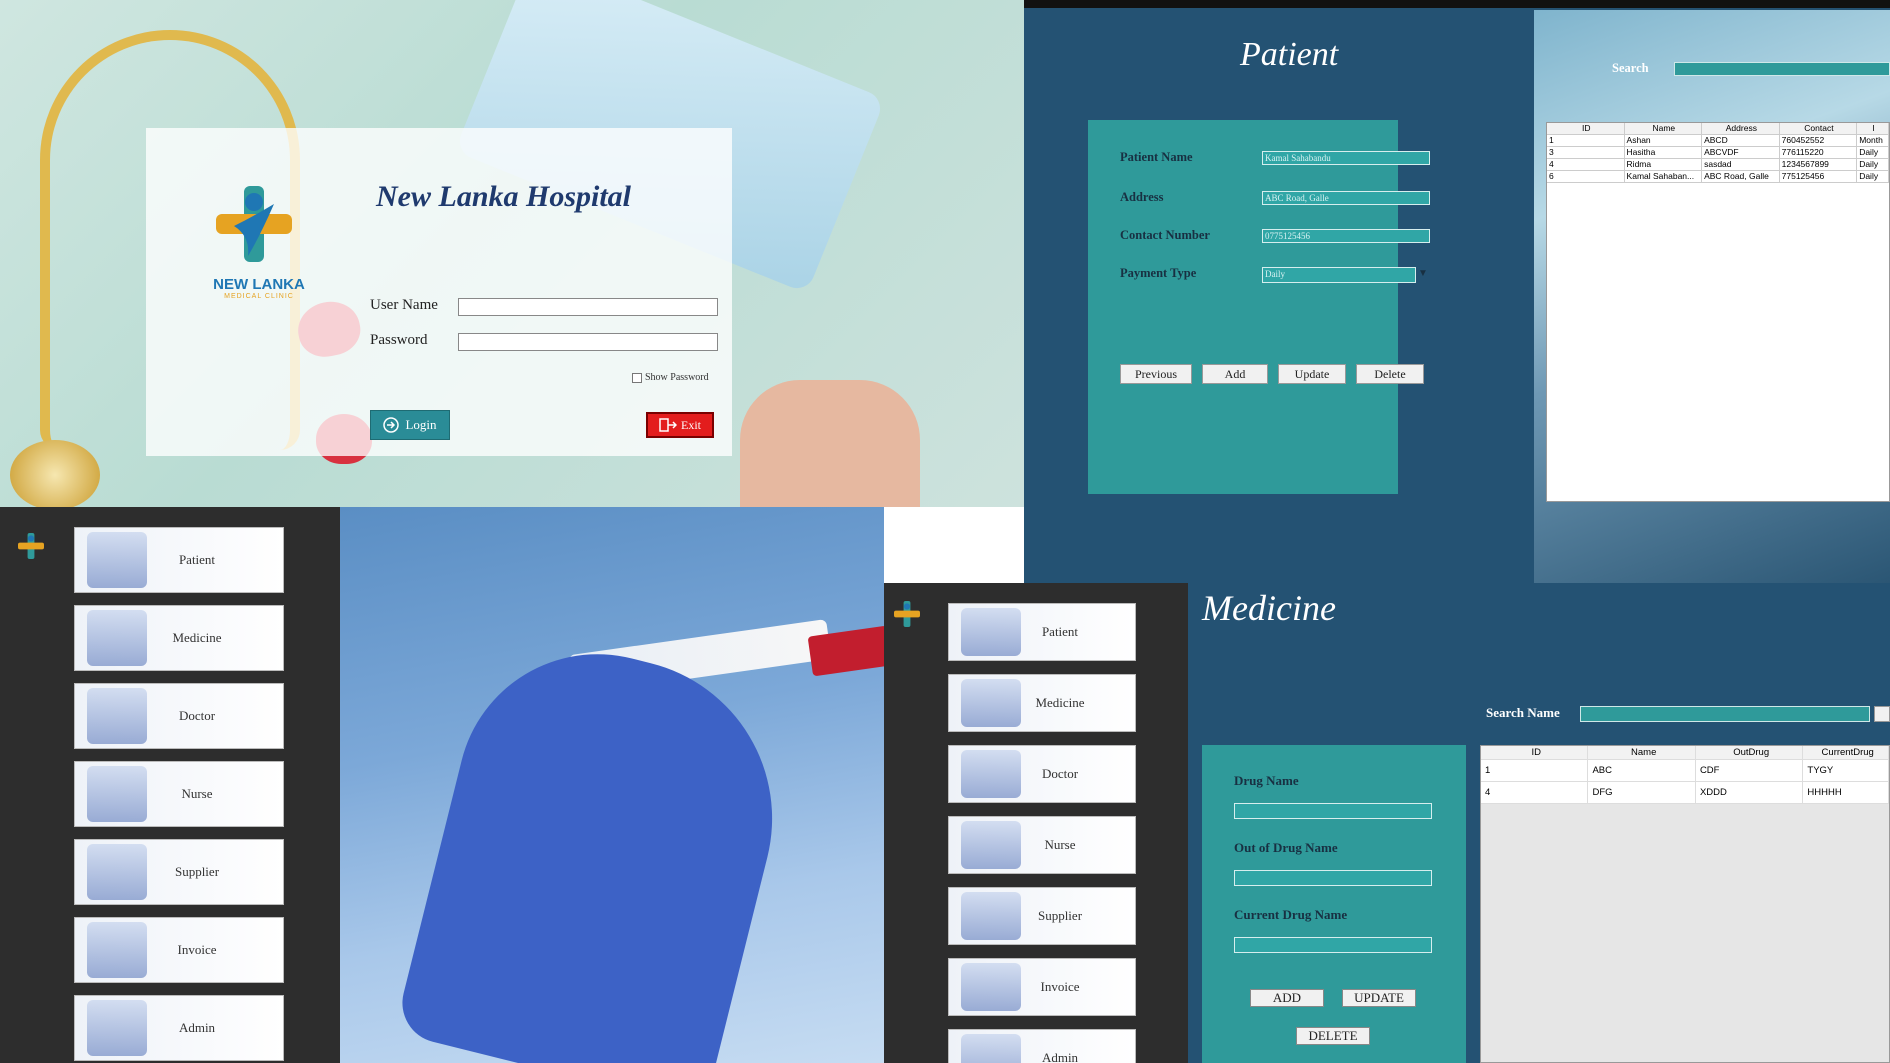 Image resolution: width=1890 pixels, height=1063 pixels. What do you see at coordinates (1235, 374) in the screenshot?
I see `add-button: Add` at bounding box center [1235, 374].